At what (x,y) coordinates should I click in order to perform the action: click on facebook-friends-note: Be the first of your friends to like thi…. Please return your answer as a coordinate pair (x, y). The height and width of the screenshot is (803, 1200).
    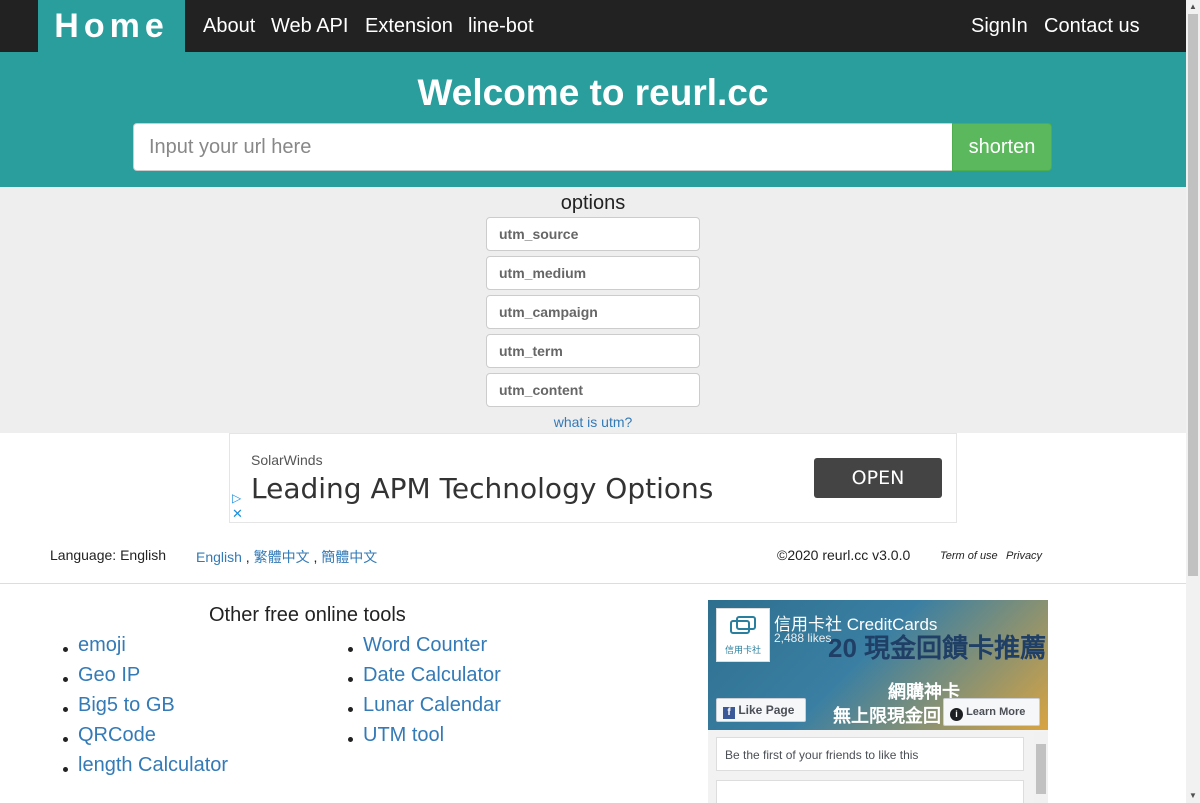
    Looking at the image, I should click on (870, 754).